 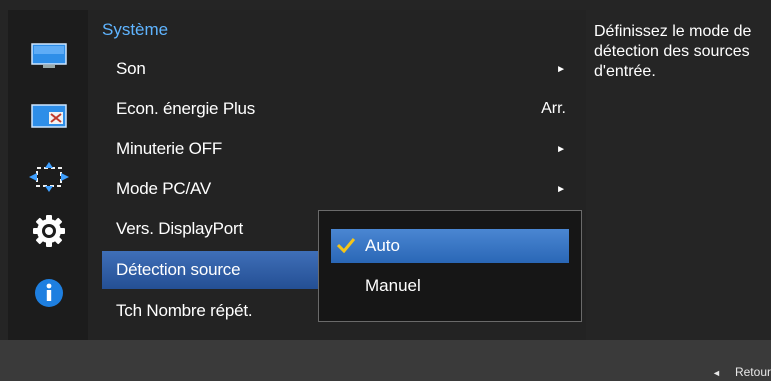 I want to click on back-label: Retour, so click(x=752, y=372).